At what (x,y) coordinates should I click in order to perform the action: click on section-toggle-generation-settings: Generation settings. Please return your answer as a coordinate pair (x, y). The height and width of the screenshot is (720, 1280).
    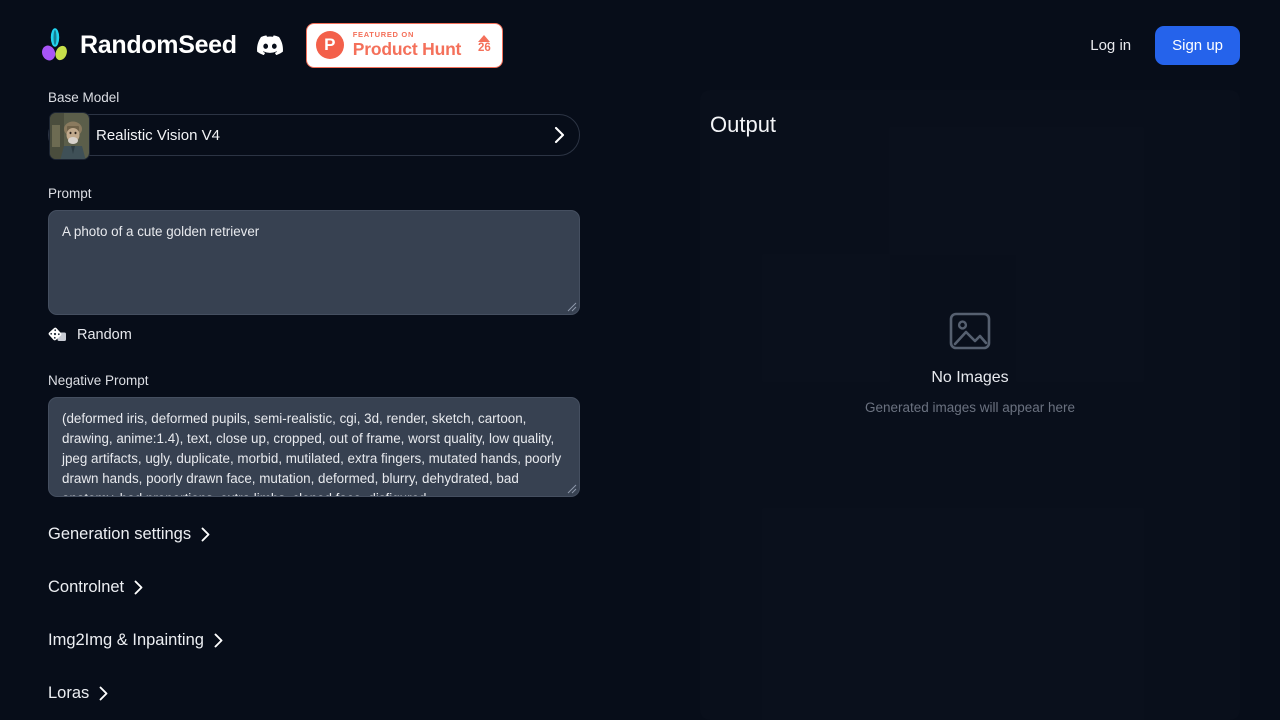
    Looking at the image, I should click on (129, 534).